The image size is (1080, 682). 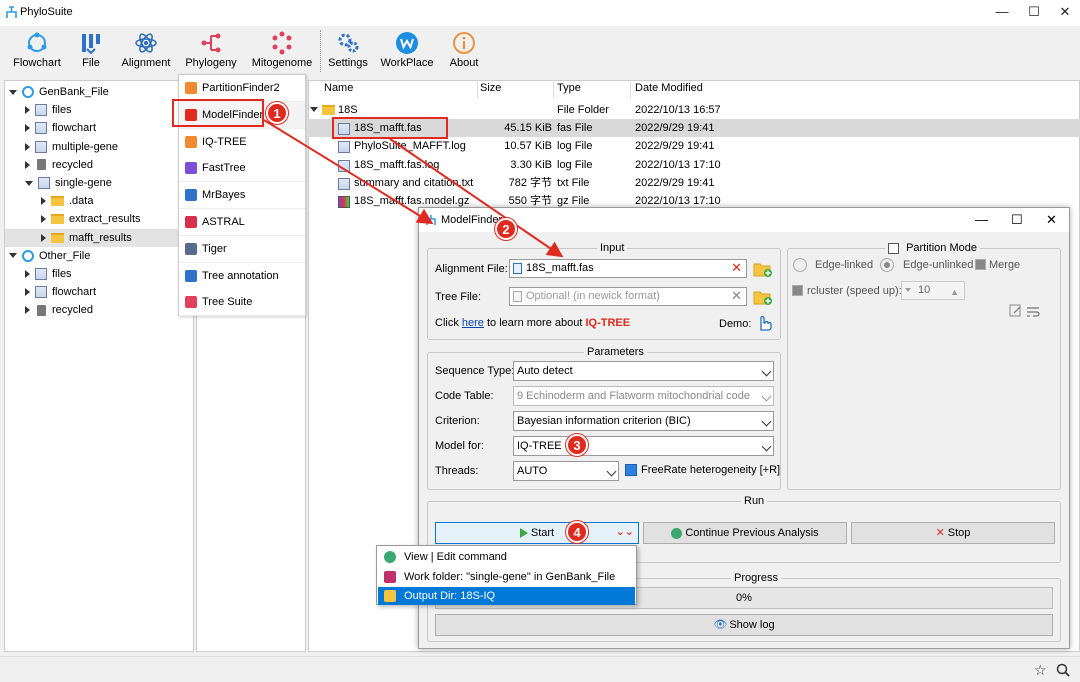 I want to click on chevron-down-icon: ⌄⌄, so click(x=625, y=532).